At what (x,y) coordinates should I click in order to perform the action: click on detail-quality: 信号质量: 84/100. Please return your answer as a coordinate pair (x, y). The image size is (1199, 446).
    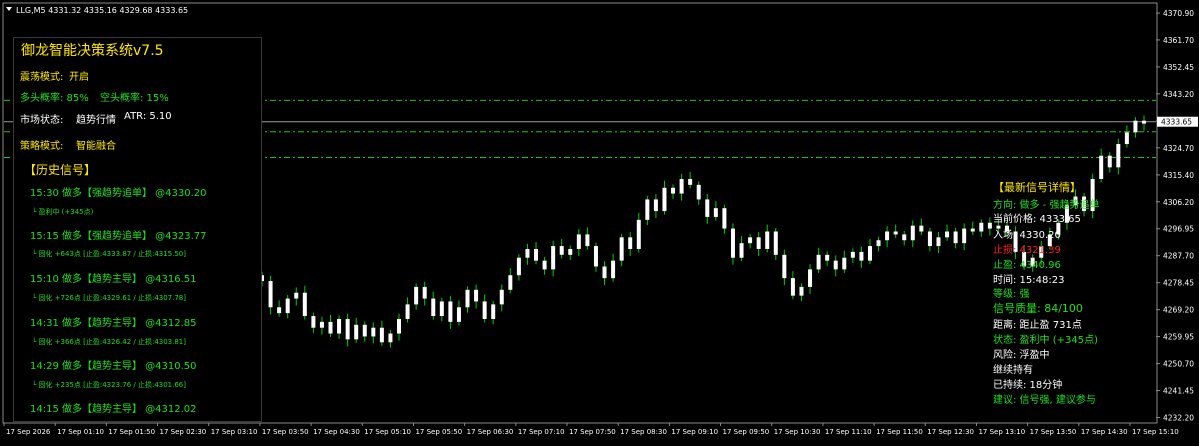
    Looking at the image, I should click on (1038, 308).